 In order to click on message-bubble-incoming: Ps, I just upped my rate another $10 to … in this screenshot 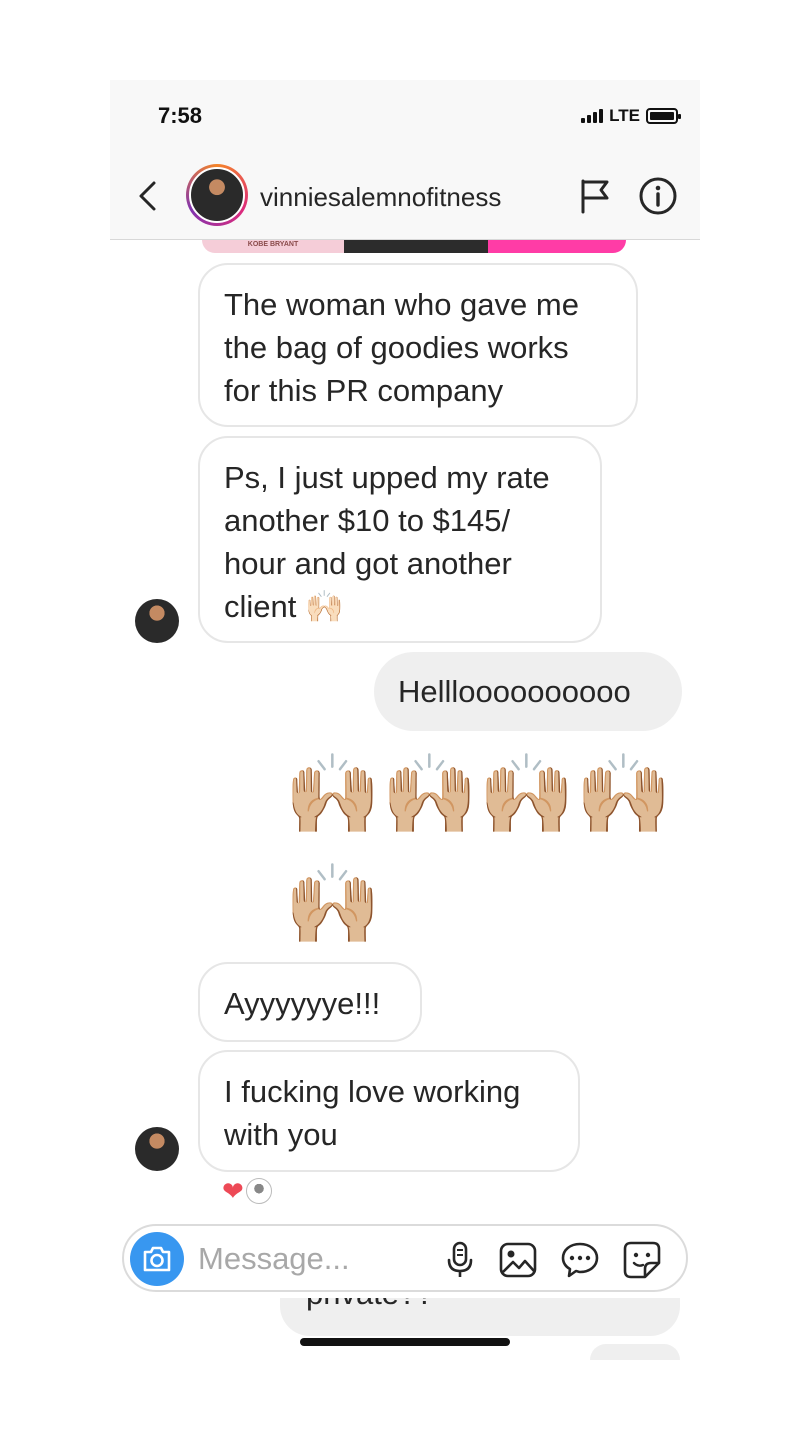, I will do `click(400, 539)`.